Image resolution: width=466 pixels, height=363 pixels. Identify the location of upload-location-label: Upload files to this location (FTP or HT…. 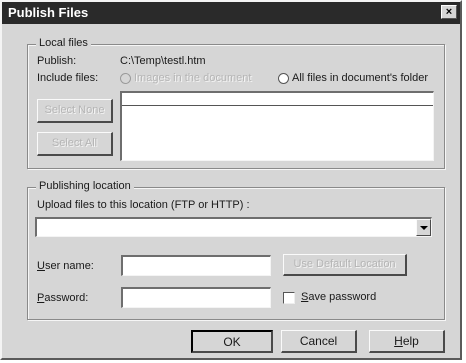
(143, 205).